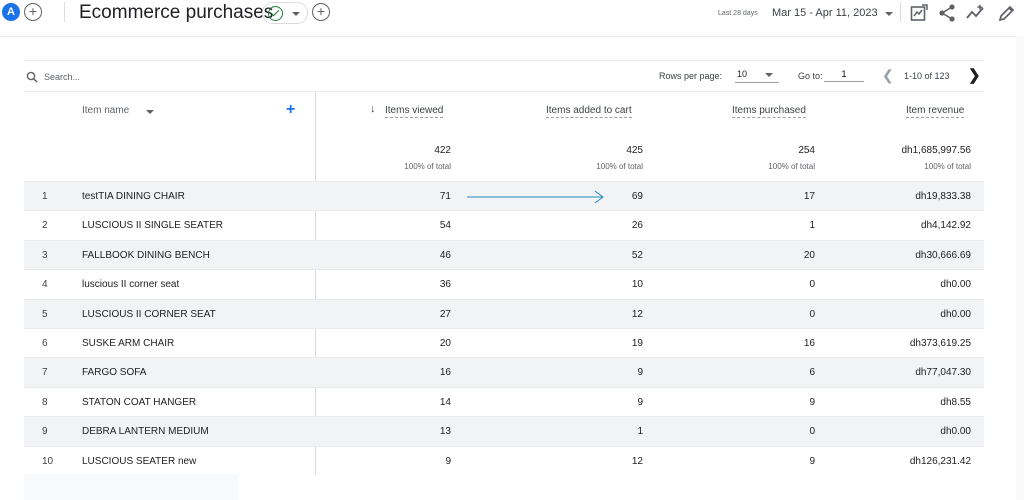  What do you see at coordinates (504, 401) in the screenshot?
I see `table-row: 8 STATON COAT HANGER 14 9 9 dh8.55` at bounding box center [504, 401].